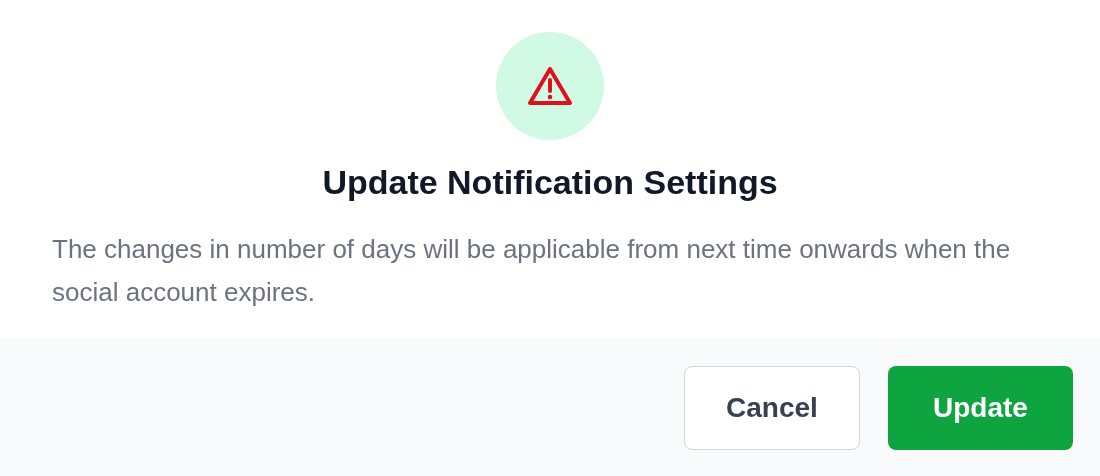 The image size is (1100, 476). I want to click on dialog-message: The changes in number of days will be applicable from next time onwards when the social account expires., so click(532, 271).